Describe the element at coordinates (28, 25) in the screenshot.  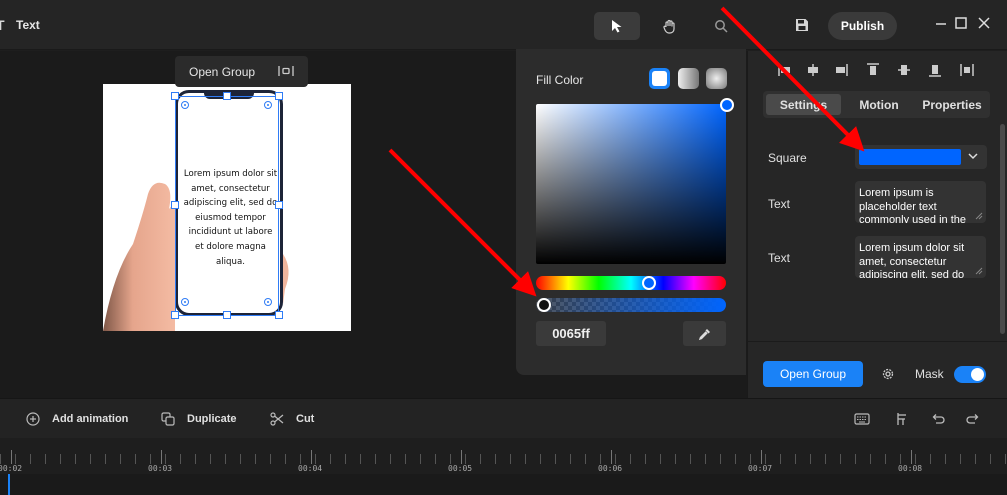
I see `document-title: Text` at that location.